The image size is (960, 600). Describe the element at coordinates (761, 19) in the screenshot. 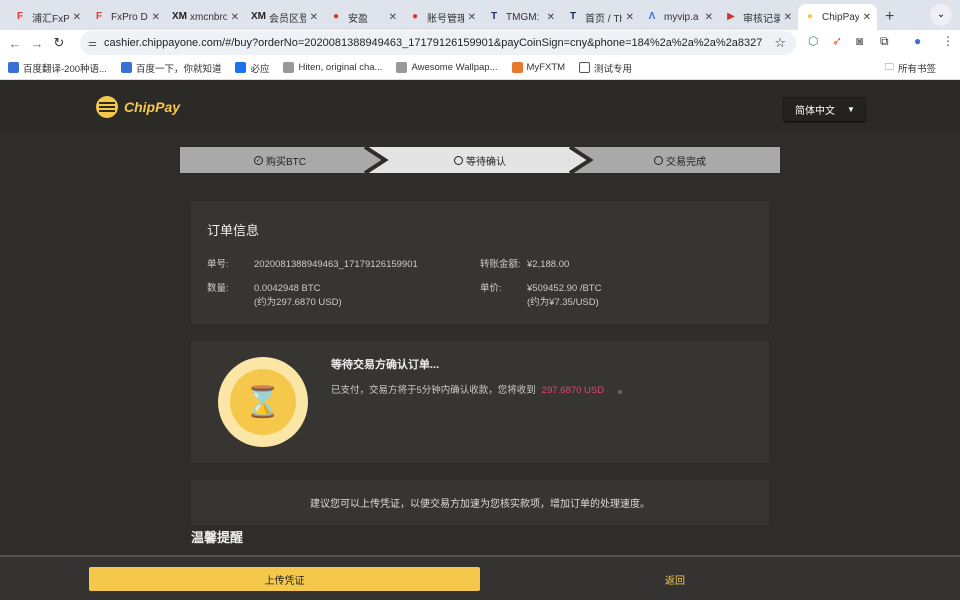

I see `tab-label: 审核记录` at that location.